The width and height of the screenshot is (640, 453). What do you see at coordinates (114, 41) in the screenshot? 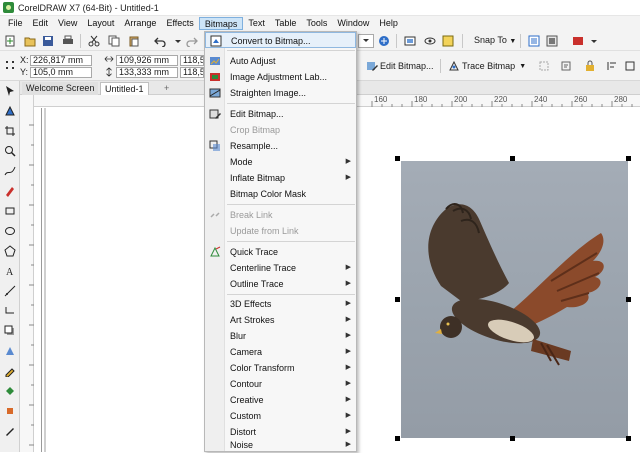
I see `copy-icon` at bounding box center [114, 41].